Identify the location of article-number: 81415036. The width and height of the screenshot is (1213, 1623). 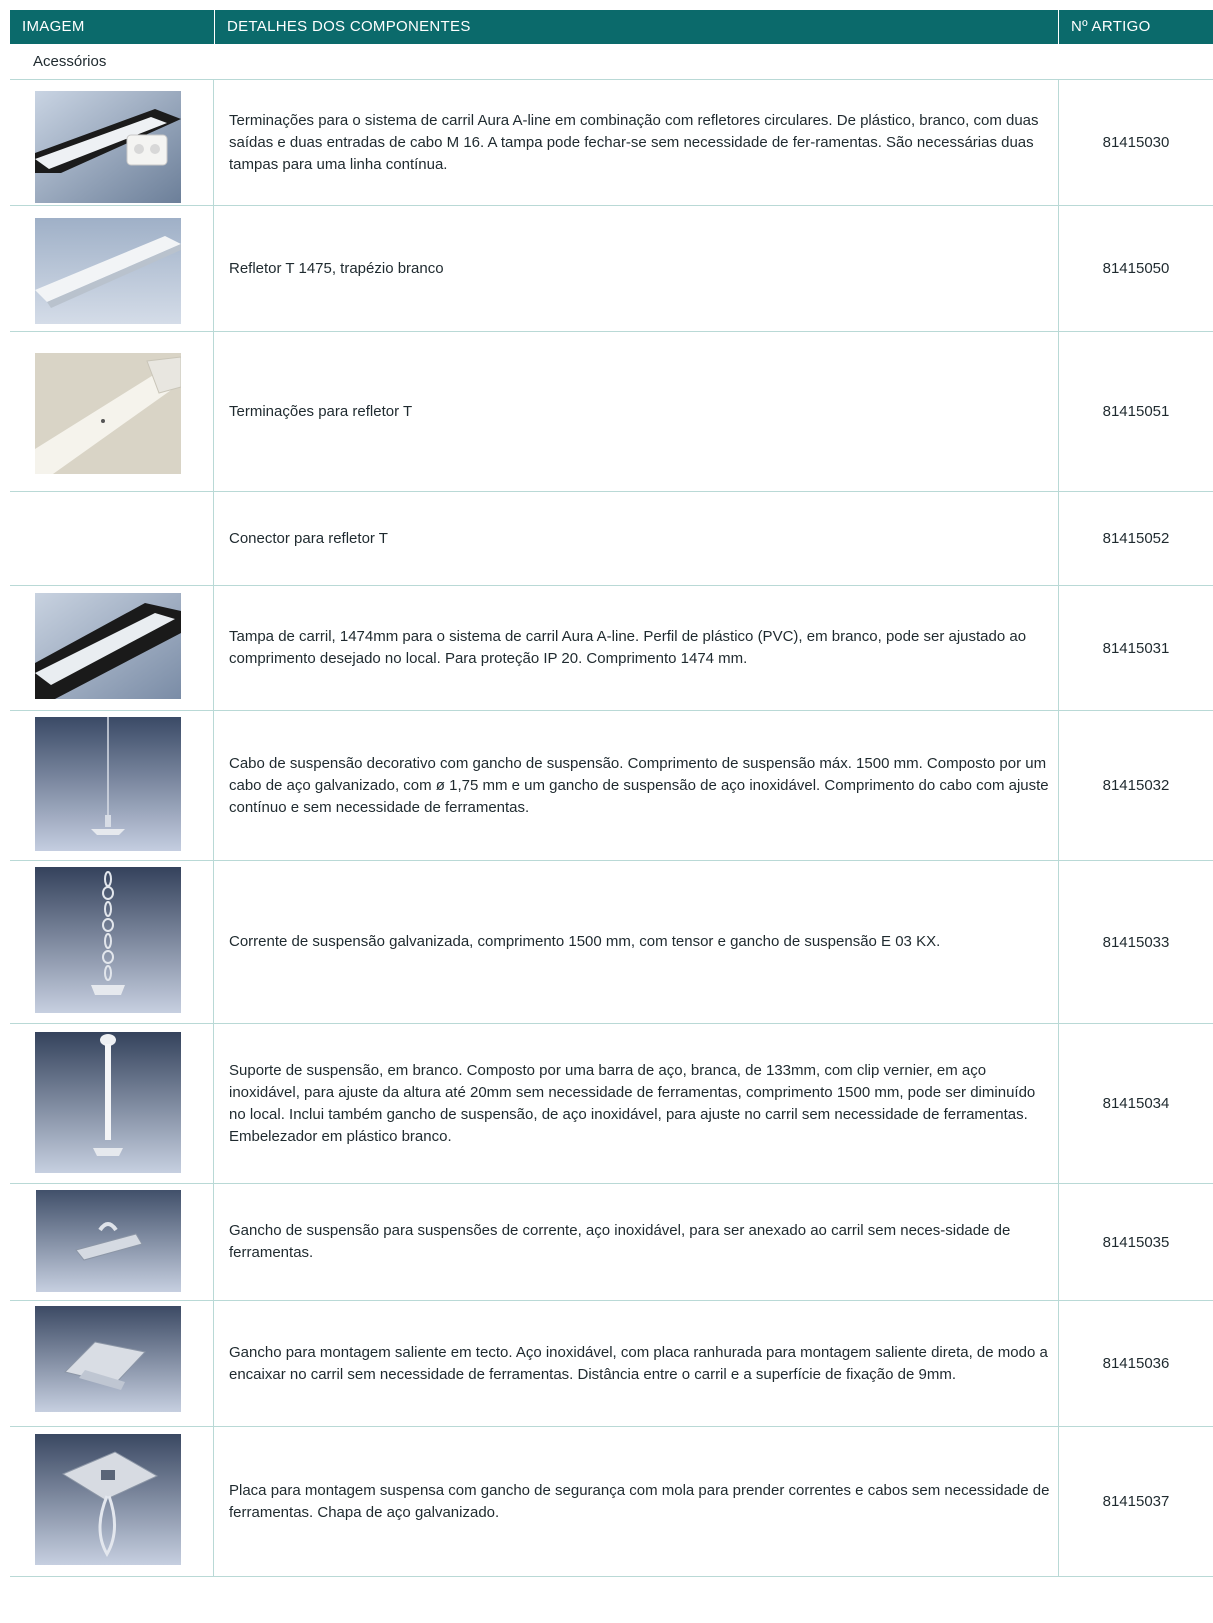
(1136, 1363).